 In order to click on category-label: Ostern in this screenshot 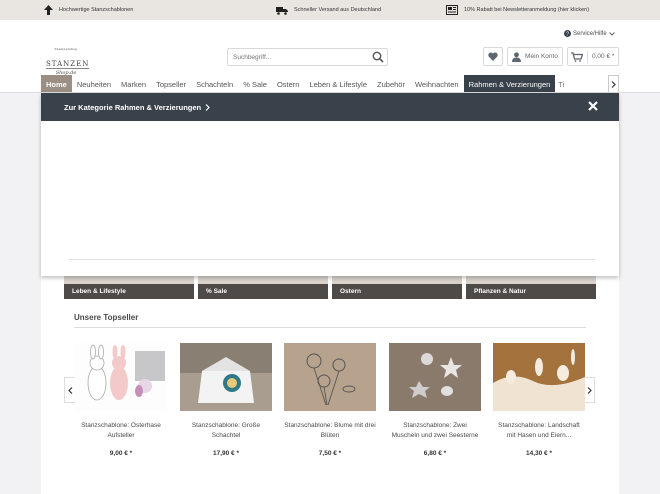, I will do `click(350, 291)`.